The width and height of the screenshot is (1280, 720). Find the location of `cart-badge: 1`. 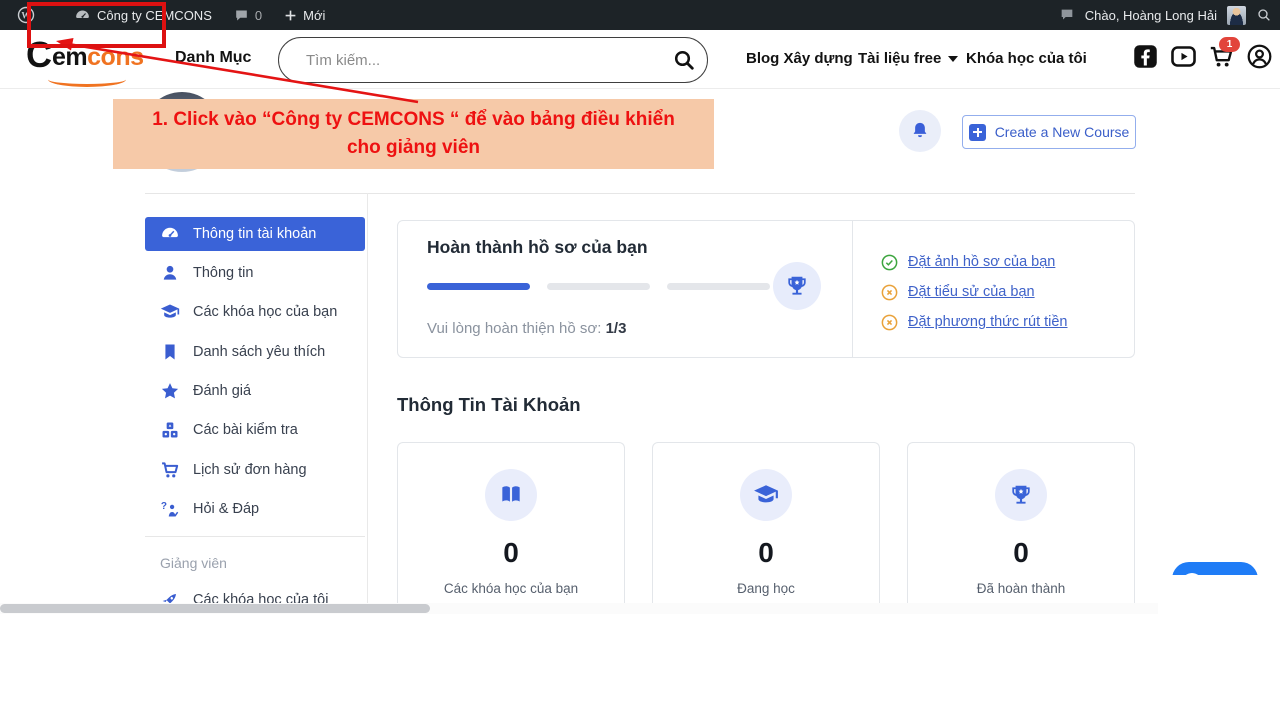

cart-badge: 1 is located at coordinates (1229, 44).